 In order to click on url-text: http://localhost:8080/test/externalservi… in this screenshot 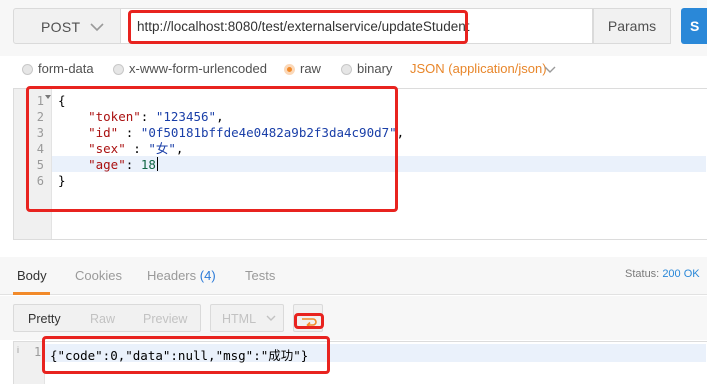, I will do `click(303, 26)`.